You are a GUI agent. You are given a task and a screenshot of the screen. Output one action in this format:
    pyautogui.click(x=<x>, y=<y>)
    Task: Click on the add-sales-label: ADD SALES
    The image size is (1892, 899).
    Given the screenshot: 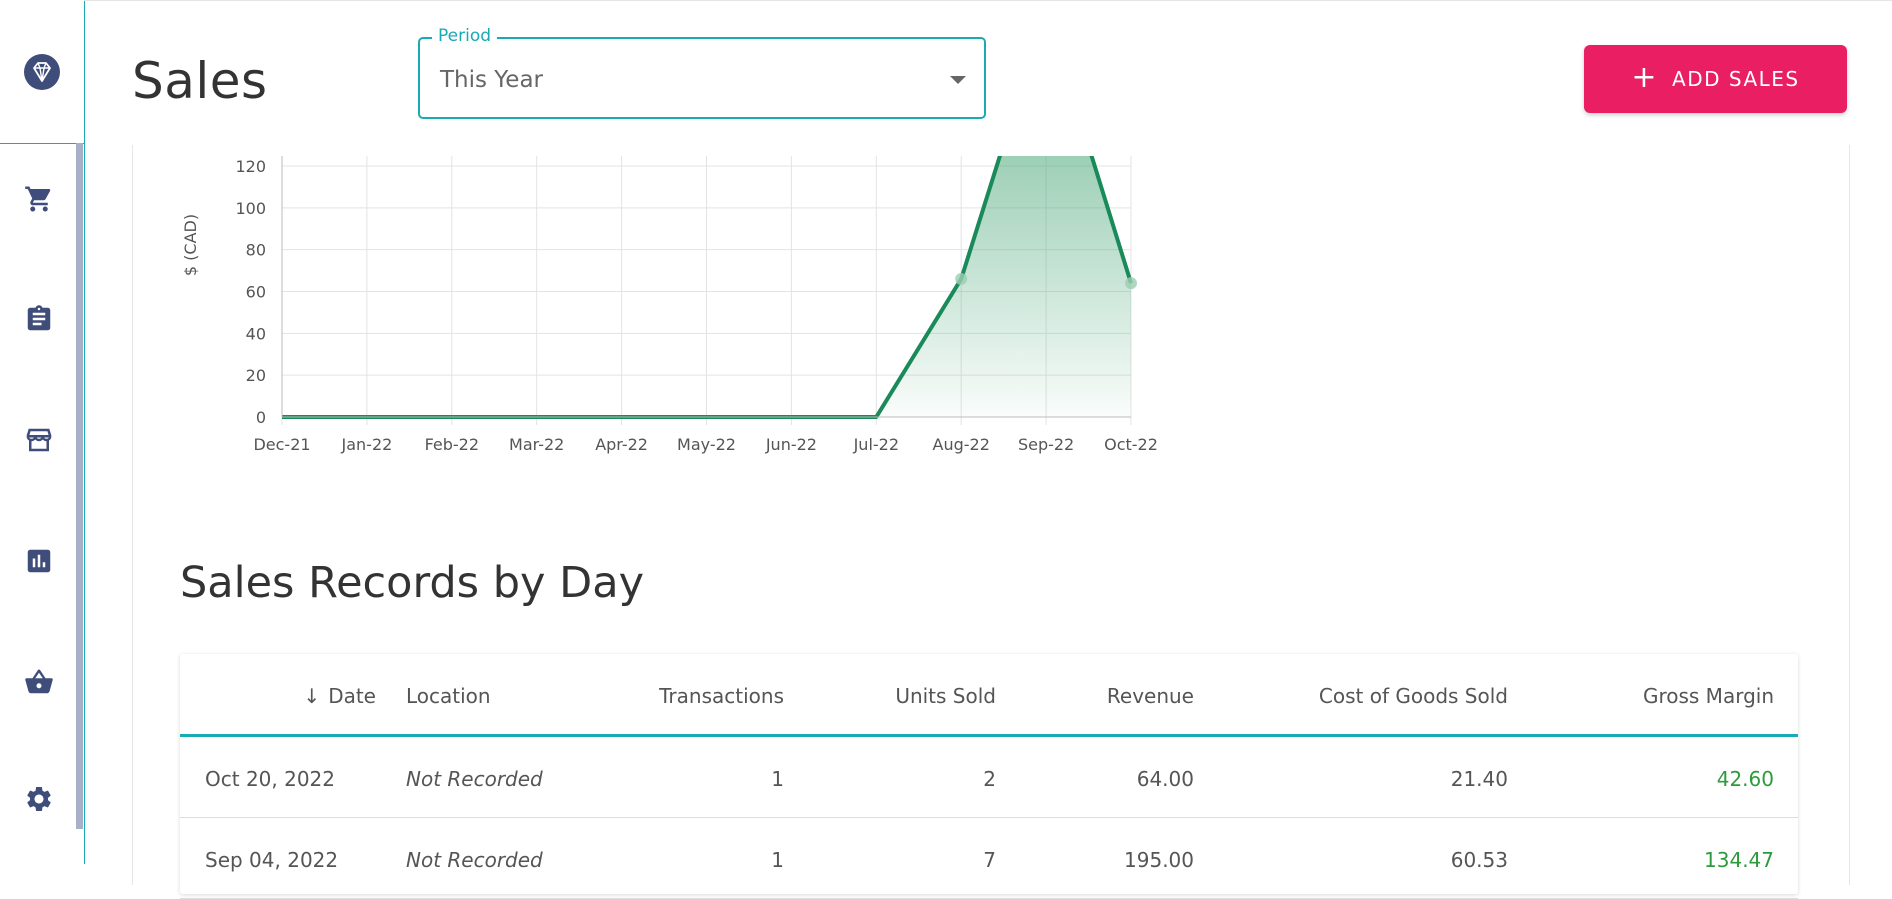 What is the action you would take?
    pyautogui.click(x=1736, y=79)
    